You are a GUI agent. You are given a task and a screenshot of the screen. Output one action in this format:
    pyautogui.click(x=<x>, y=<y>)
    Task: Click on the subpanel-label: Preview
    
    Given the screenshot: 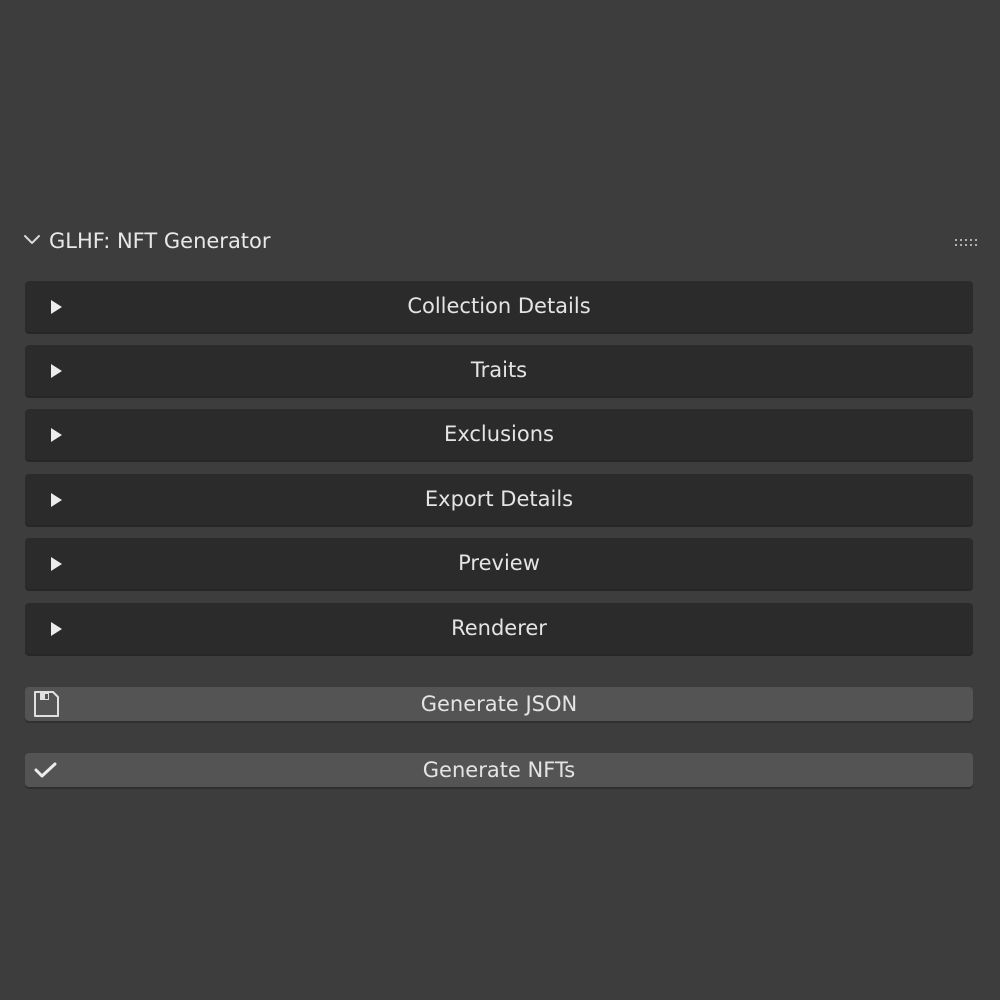 What is the action you would take?
    pyautogui.click(x=499, y=563)
    